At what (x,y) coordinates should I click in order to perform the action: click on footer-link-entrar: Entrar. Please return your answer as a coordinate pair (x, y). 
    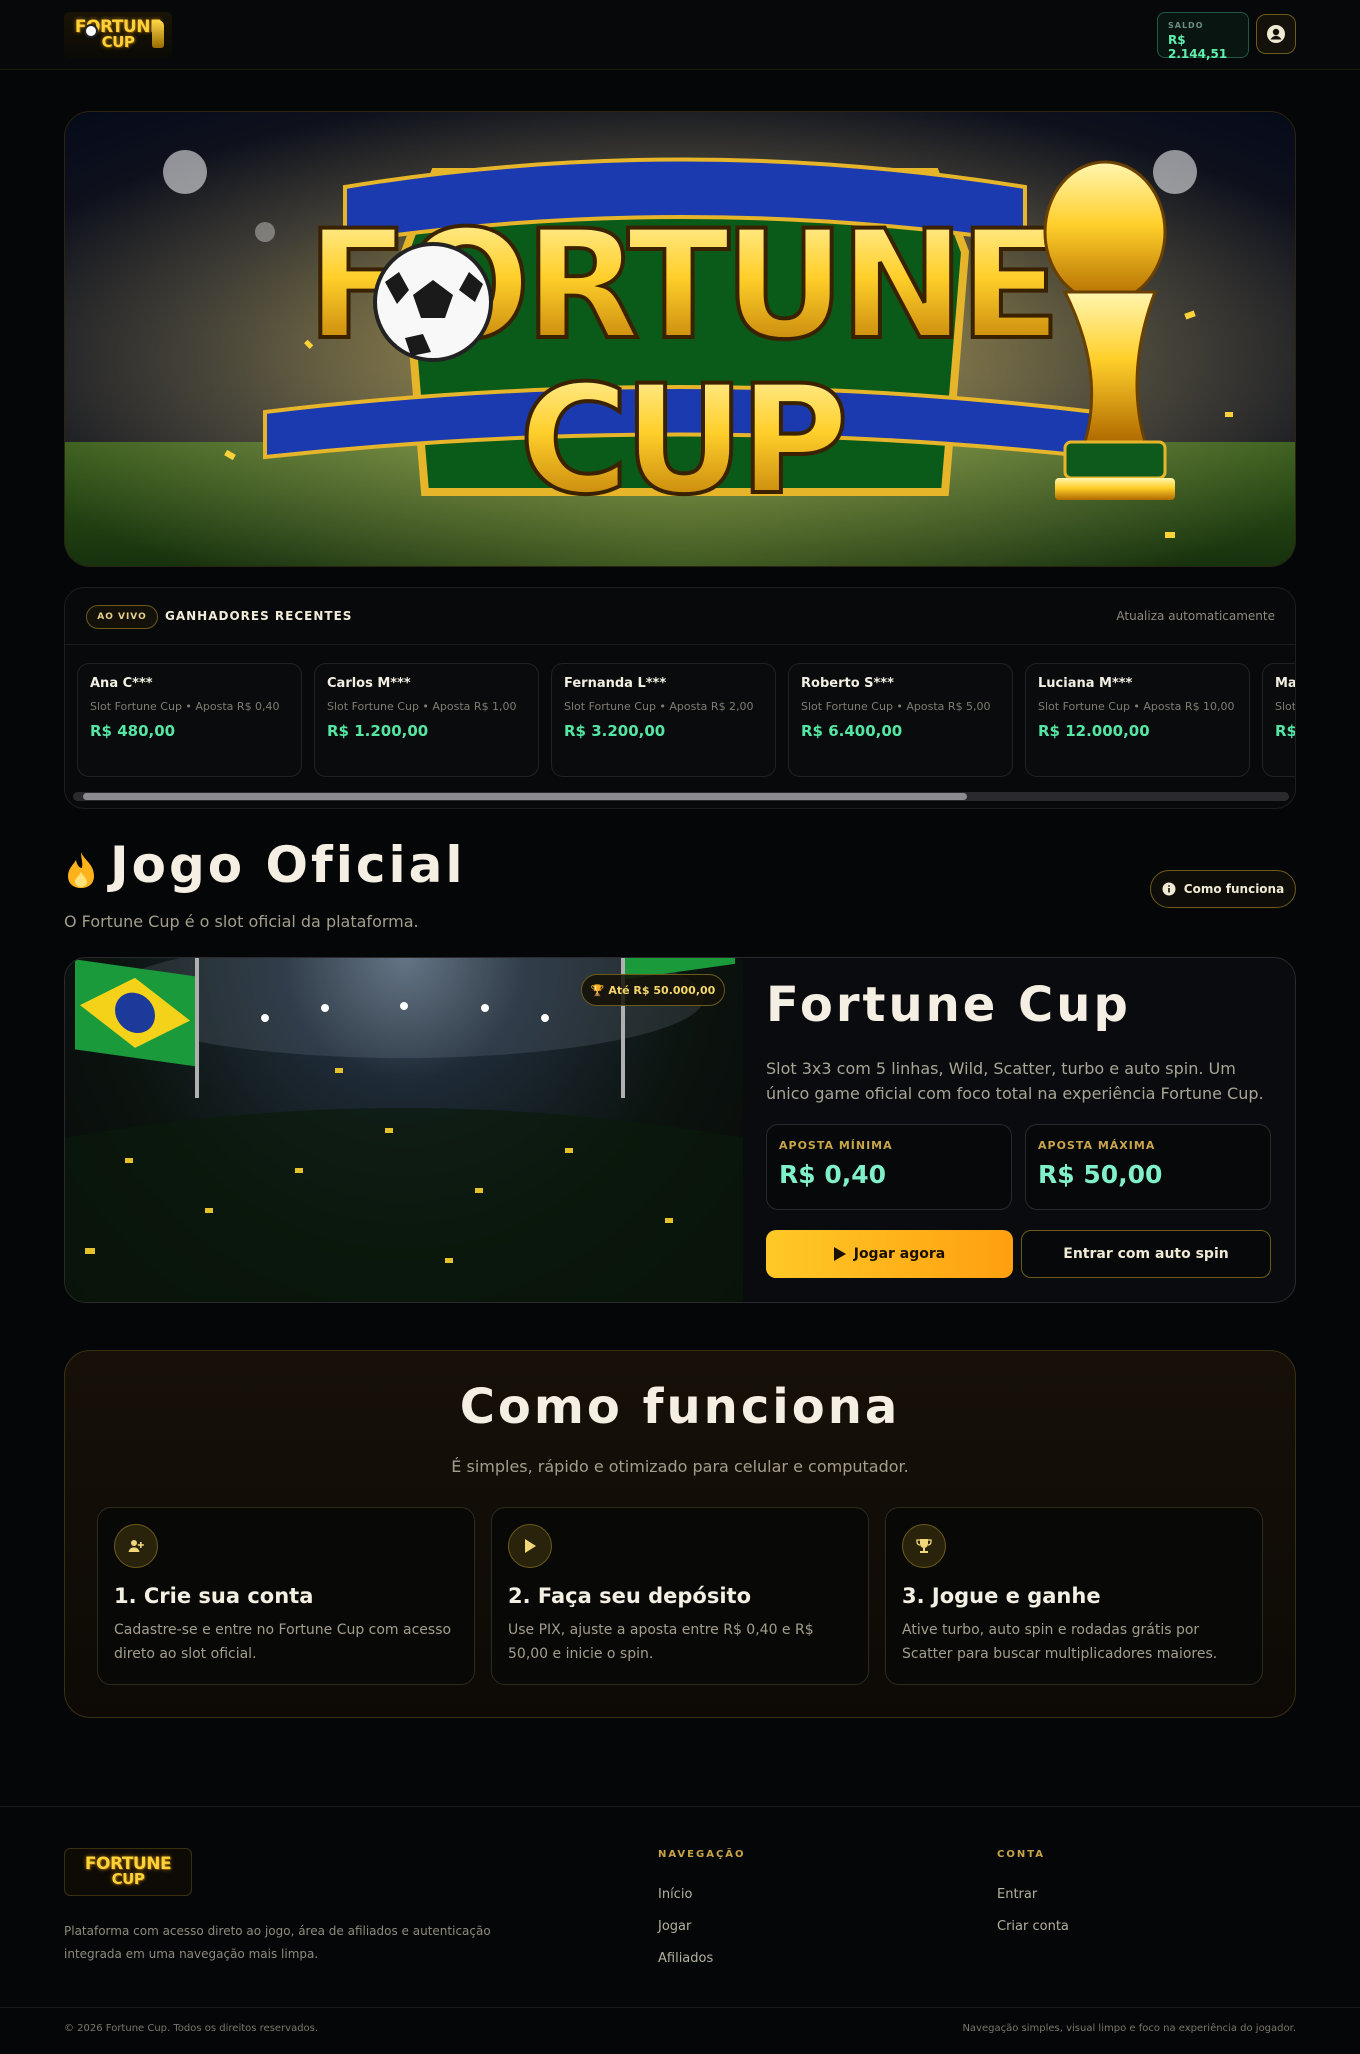
    Looking at the image, I should click on (1017, 1894).